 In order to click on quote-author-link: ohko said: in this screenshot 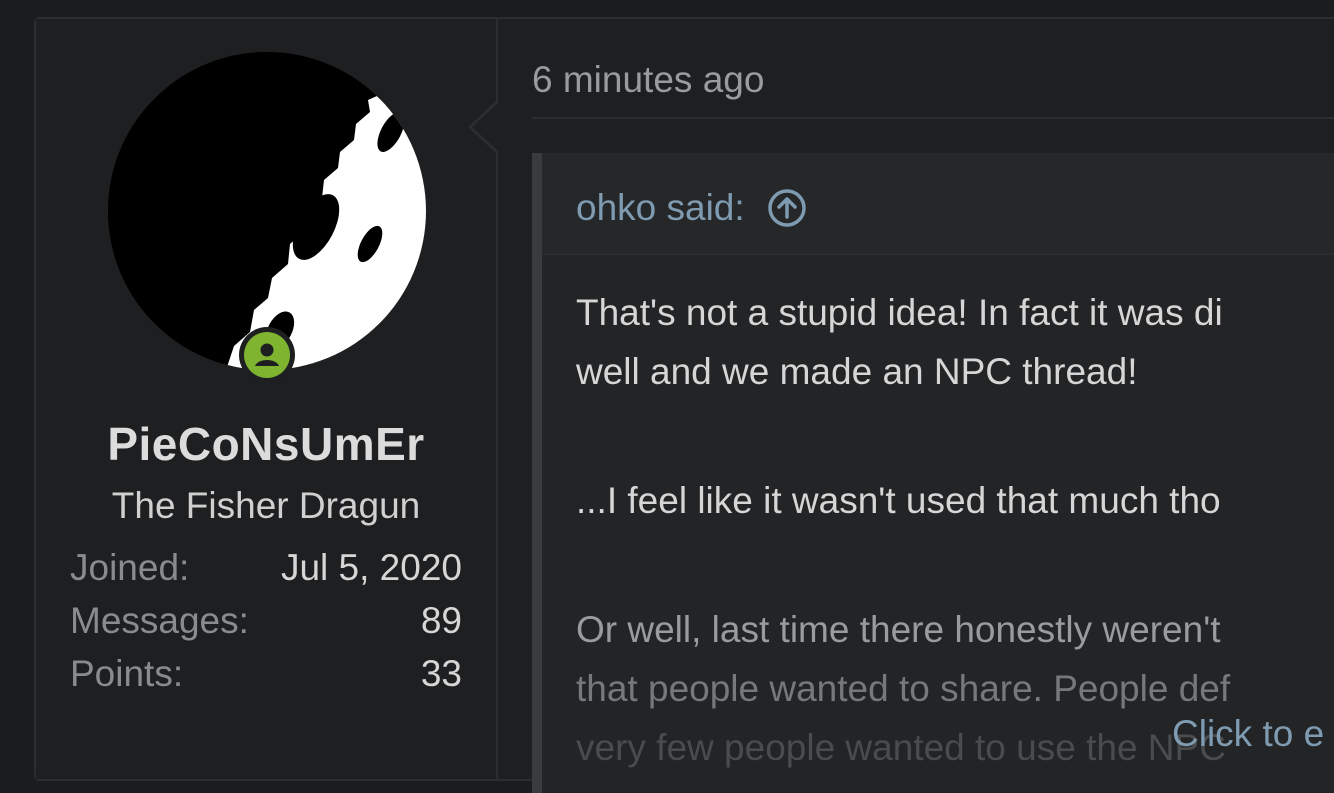, I will do `click(691, 208)`.